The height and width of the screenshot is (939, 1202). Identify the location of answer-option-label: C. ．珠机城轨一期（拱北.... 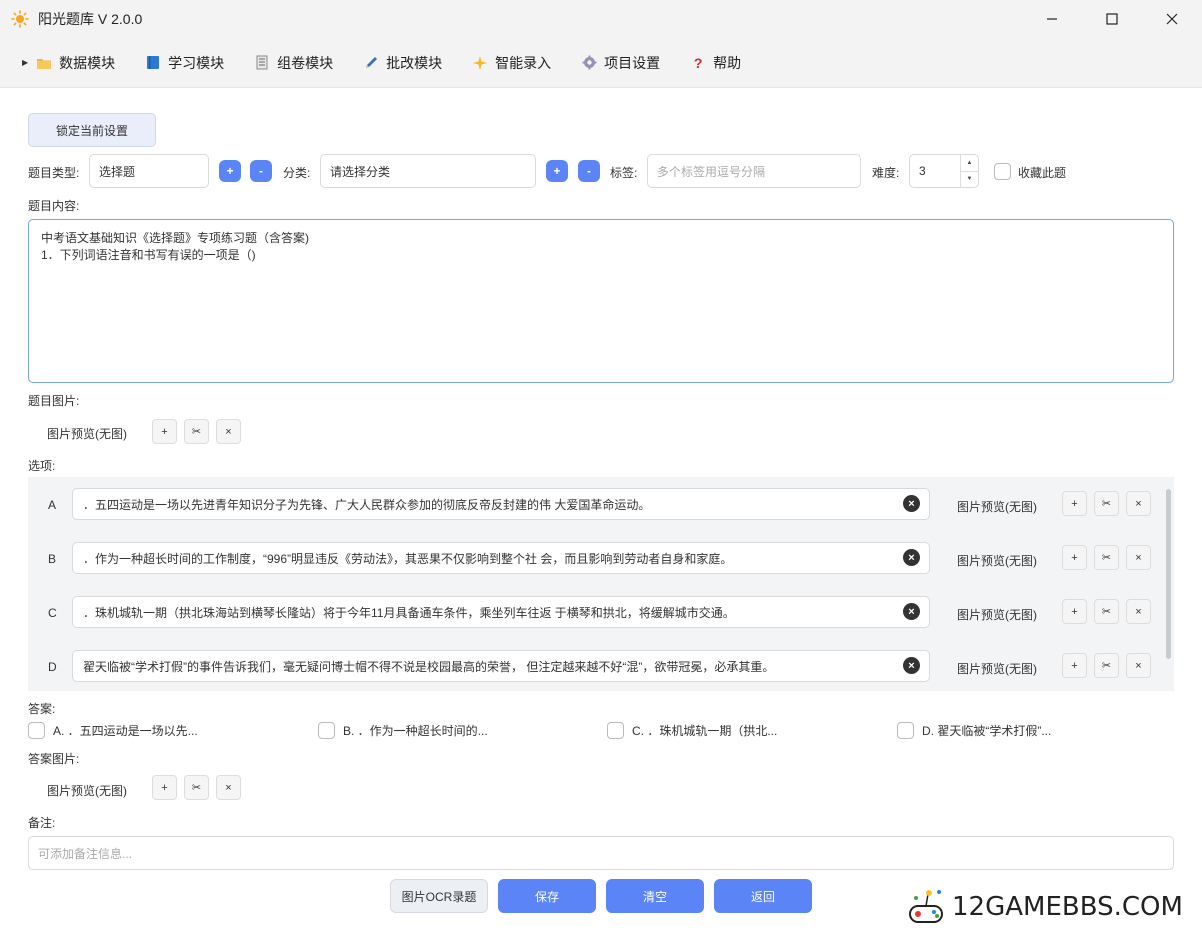
(705, 731).